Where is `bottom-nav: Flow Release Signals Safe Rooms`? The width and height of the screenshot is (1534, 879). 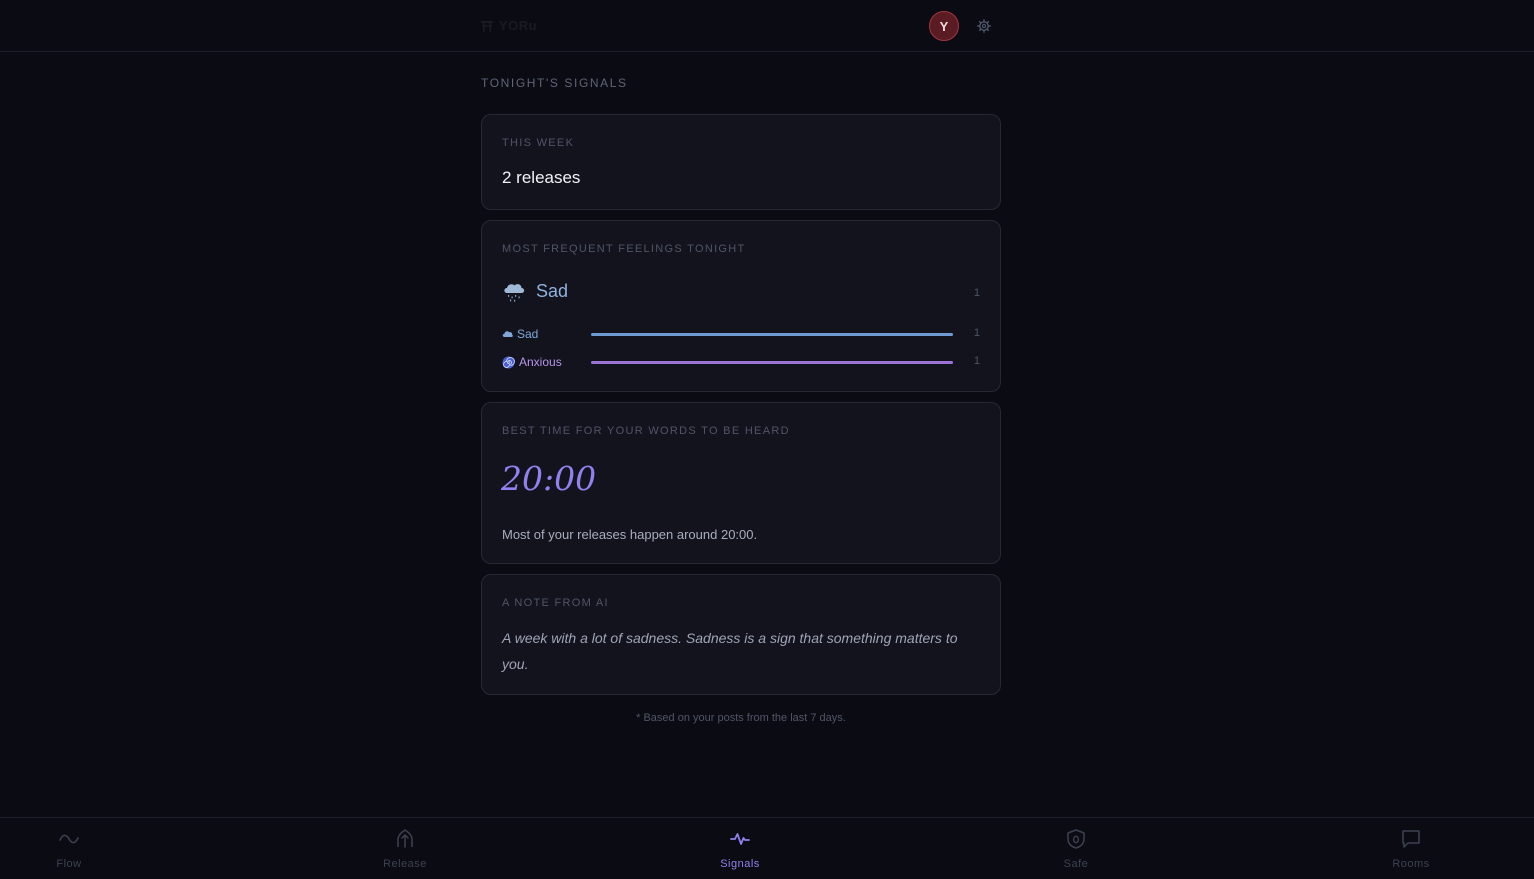
bottom-nav: Flow Release Signals Safe Rooms is located at coordinates (767, 848).